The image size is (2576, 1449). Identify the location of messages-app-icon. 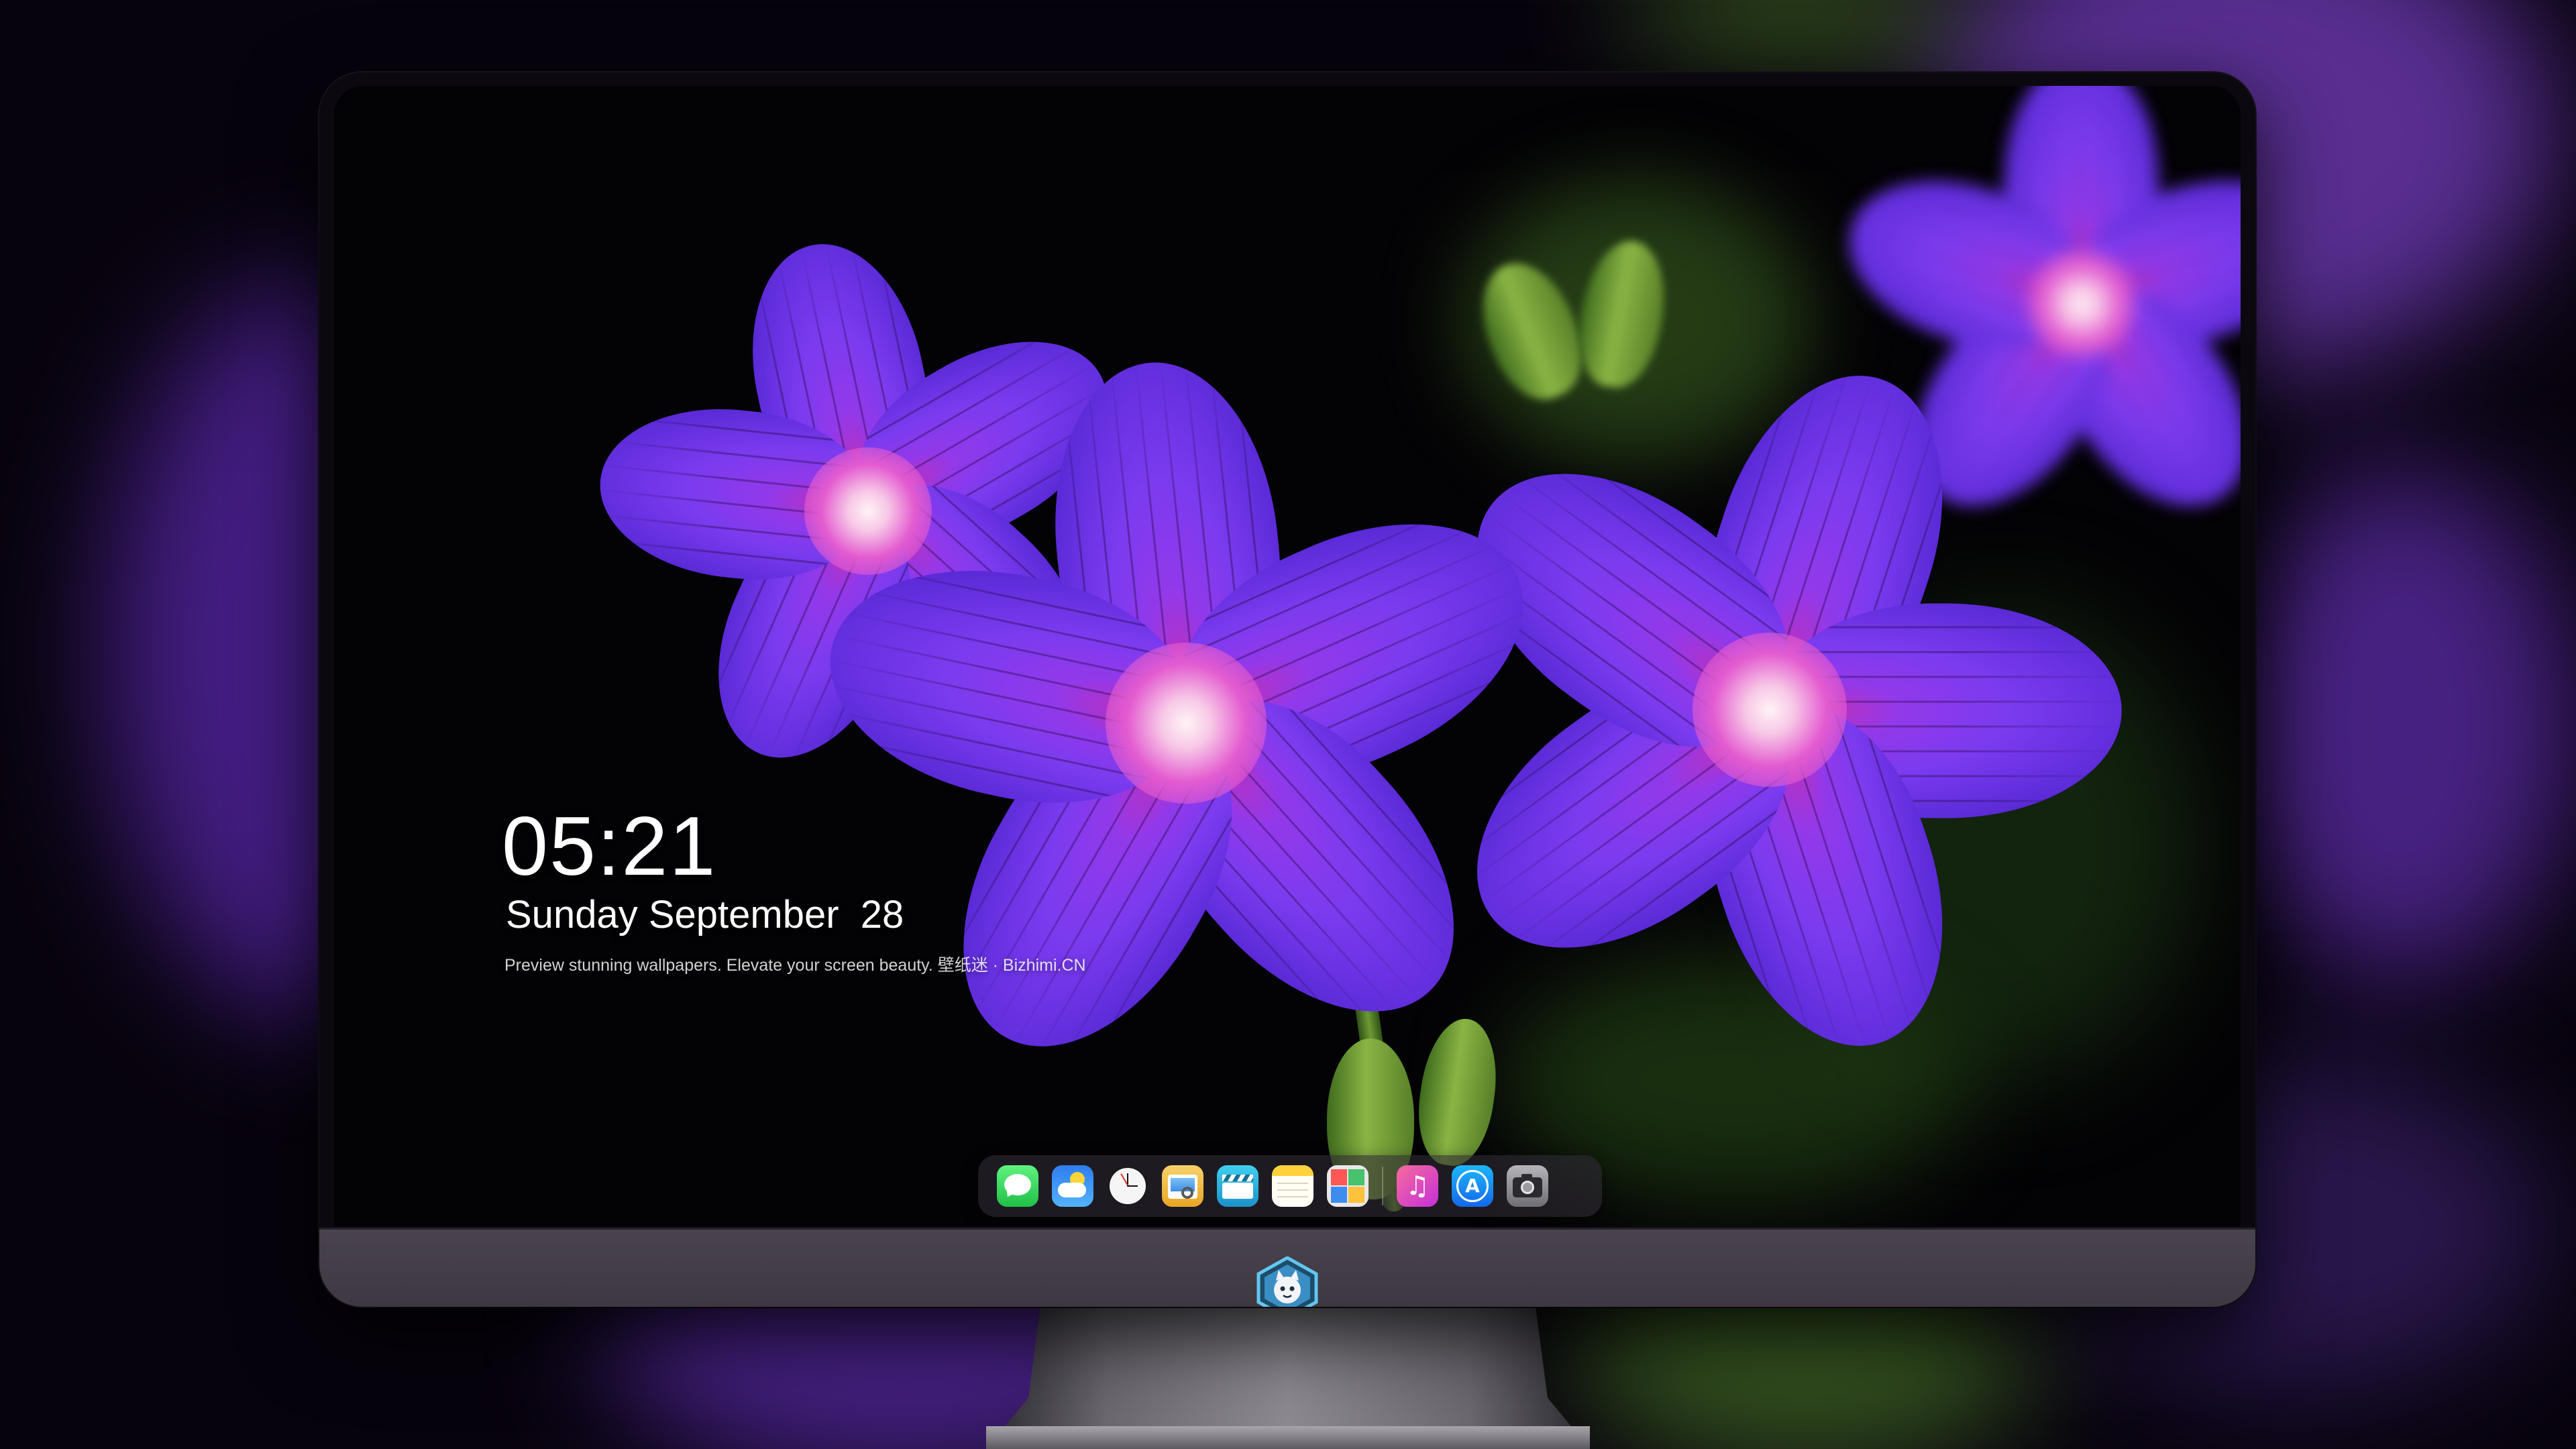
(1017, 1186).